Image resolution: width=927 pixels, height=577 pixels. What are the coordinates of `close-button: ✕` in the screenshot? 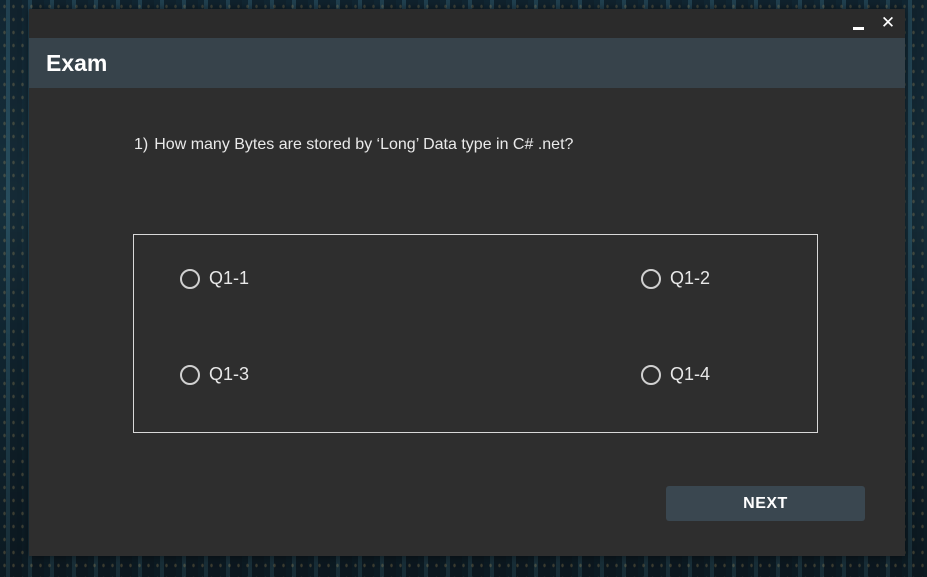 It's located at (888, 23).